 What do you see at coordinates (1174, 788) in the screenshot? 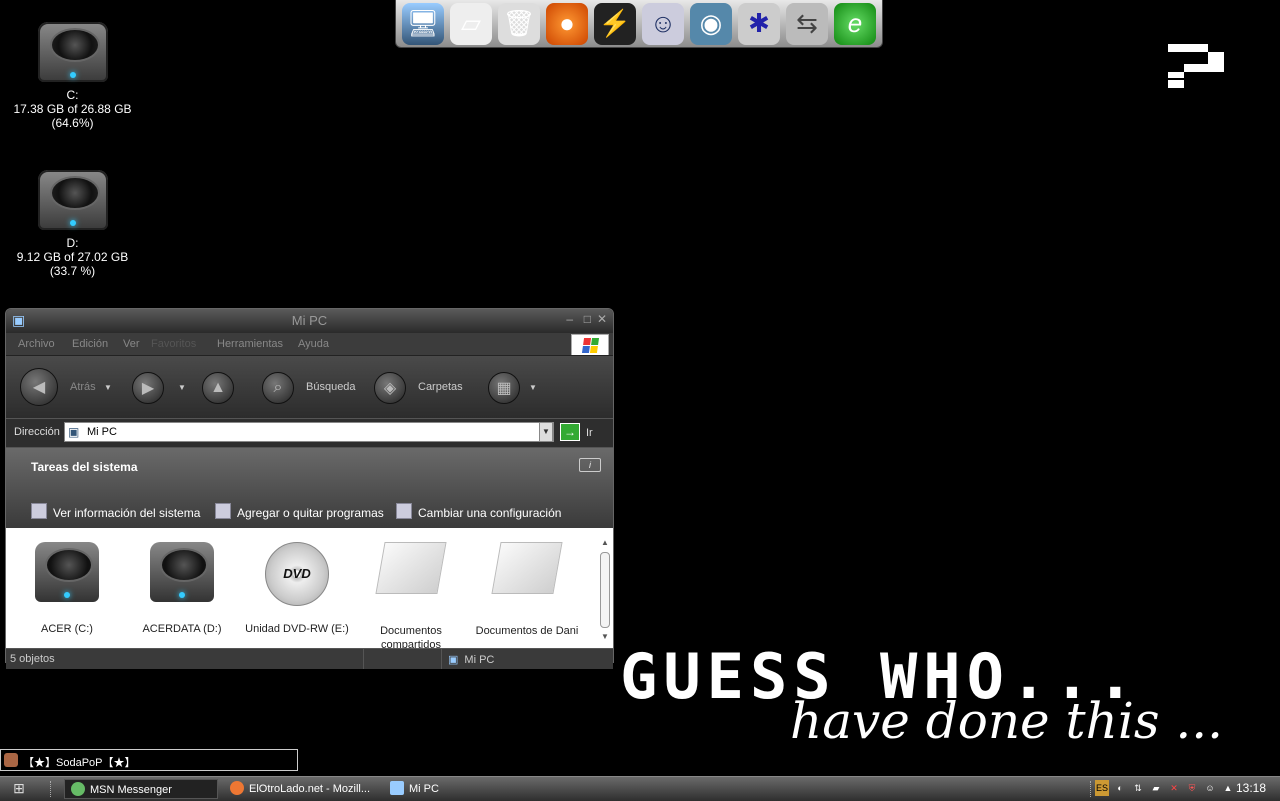
I see `security-alert-icon: ✕` at bounding box center [1174, 788].